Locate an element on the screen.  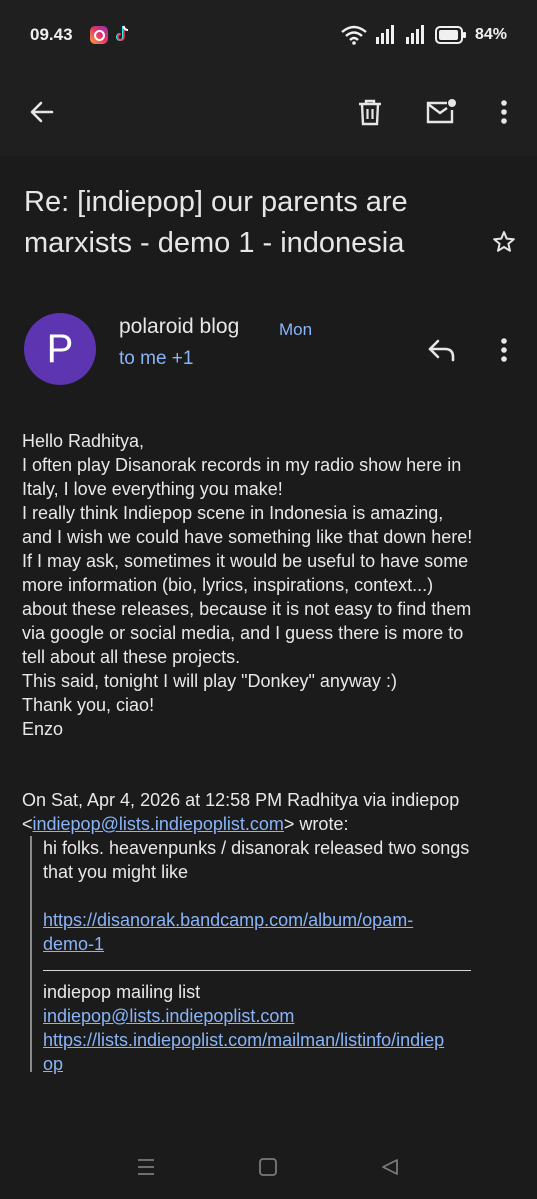
avatar: P is located at coordinates (60, 349).